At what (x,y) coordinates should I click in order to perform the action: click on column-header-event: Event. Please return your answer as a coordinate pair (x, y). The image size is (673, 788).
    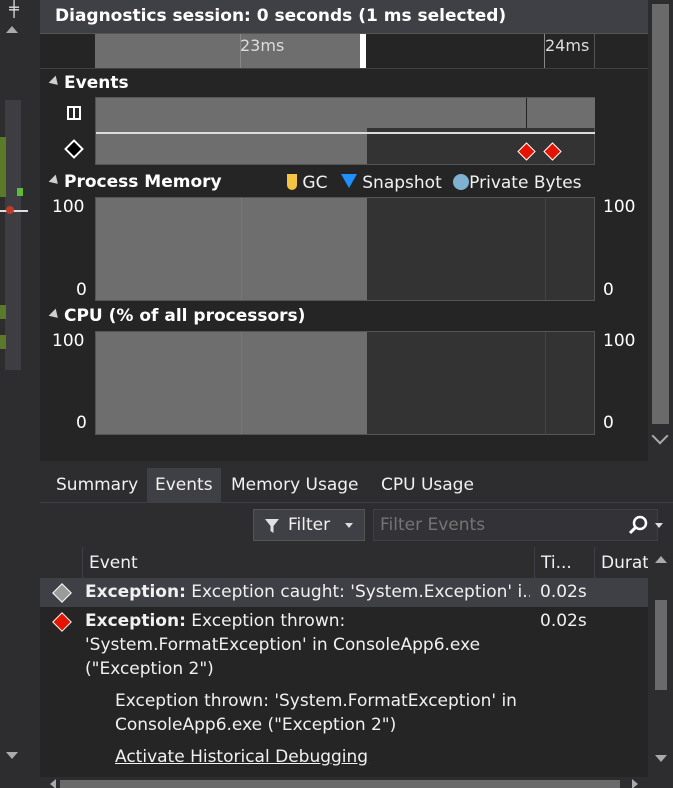
    Looking at the image, I should click on (308, 563).